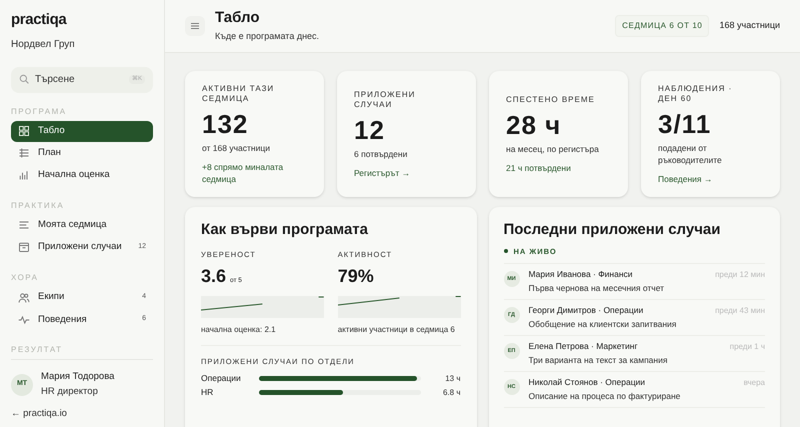  Describe the element at coordinates (39, 112) in the screenshot. I see `section-heading: ПРОГРАМА` at that location.